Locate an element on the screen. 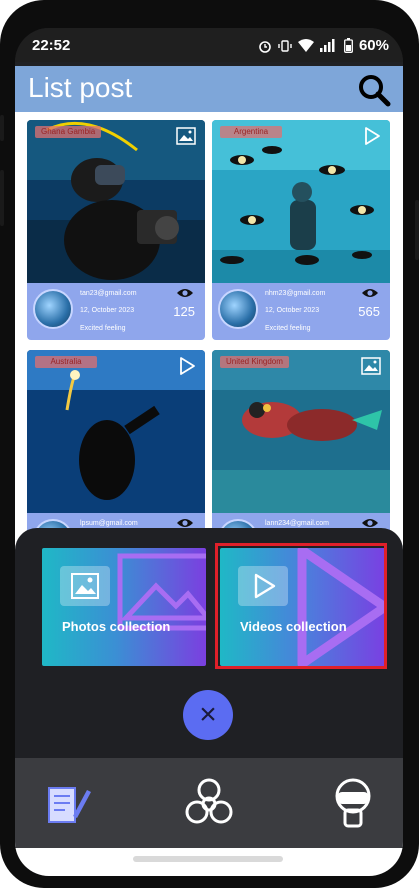 This screenshot has width=419, height=888. location-chip: United Kingdom is located at coordinates (254, 362).